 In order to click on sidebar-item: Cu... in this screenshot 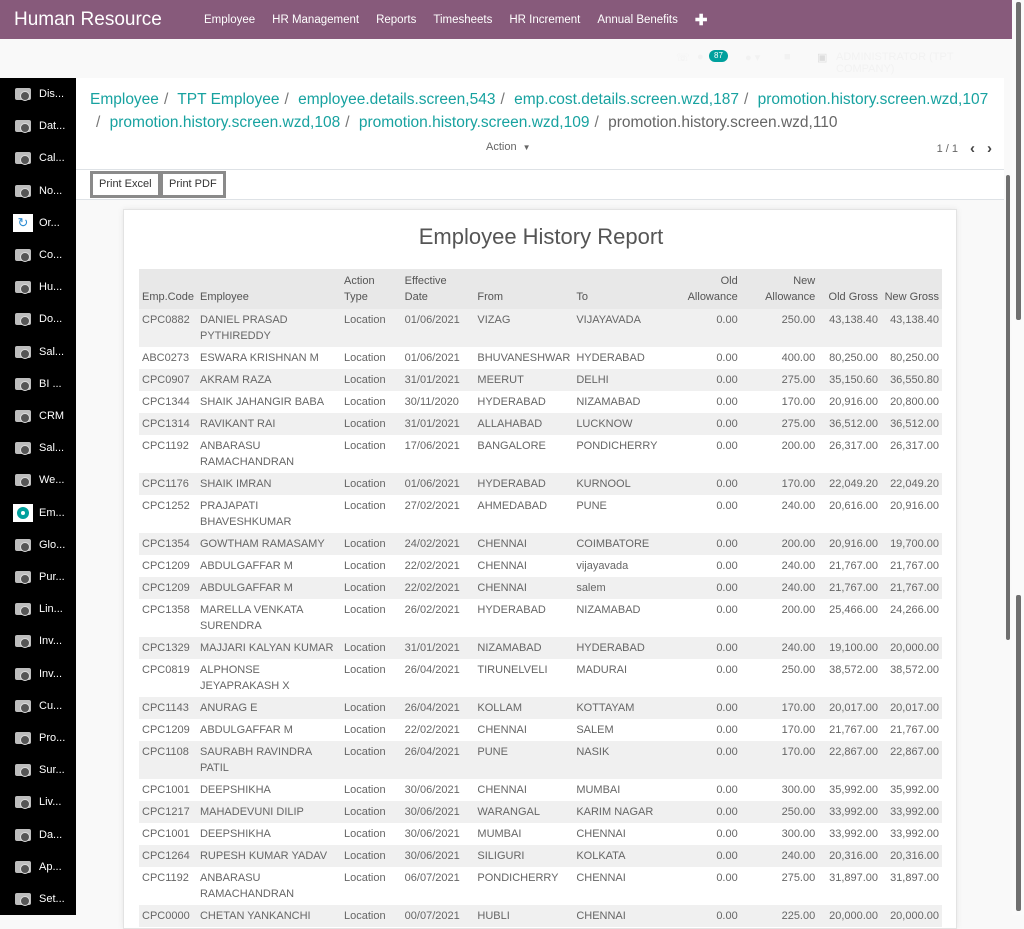, I will do `click(38, 706)`.